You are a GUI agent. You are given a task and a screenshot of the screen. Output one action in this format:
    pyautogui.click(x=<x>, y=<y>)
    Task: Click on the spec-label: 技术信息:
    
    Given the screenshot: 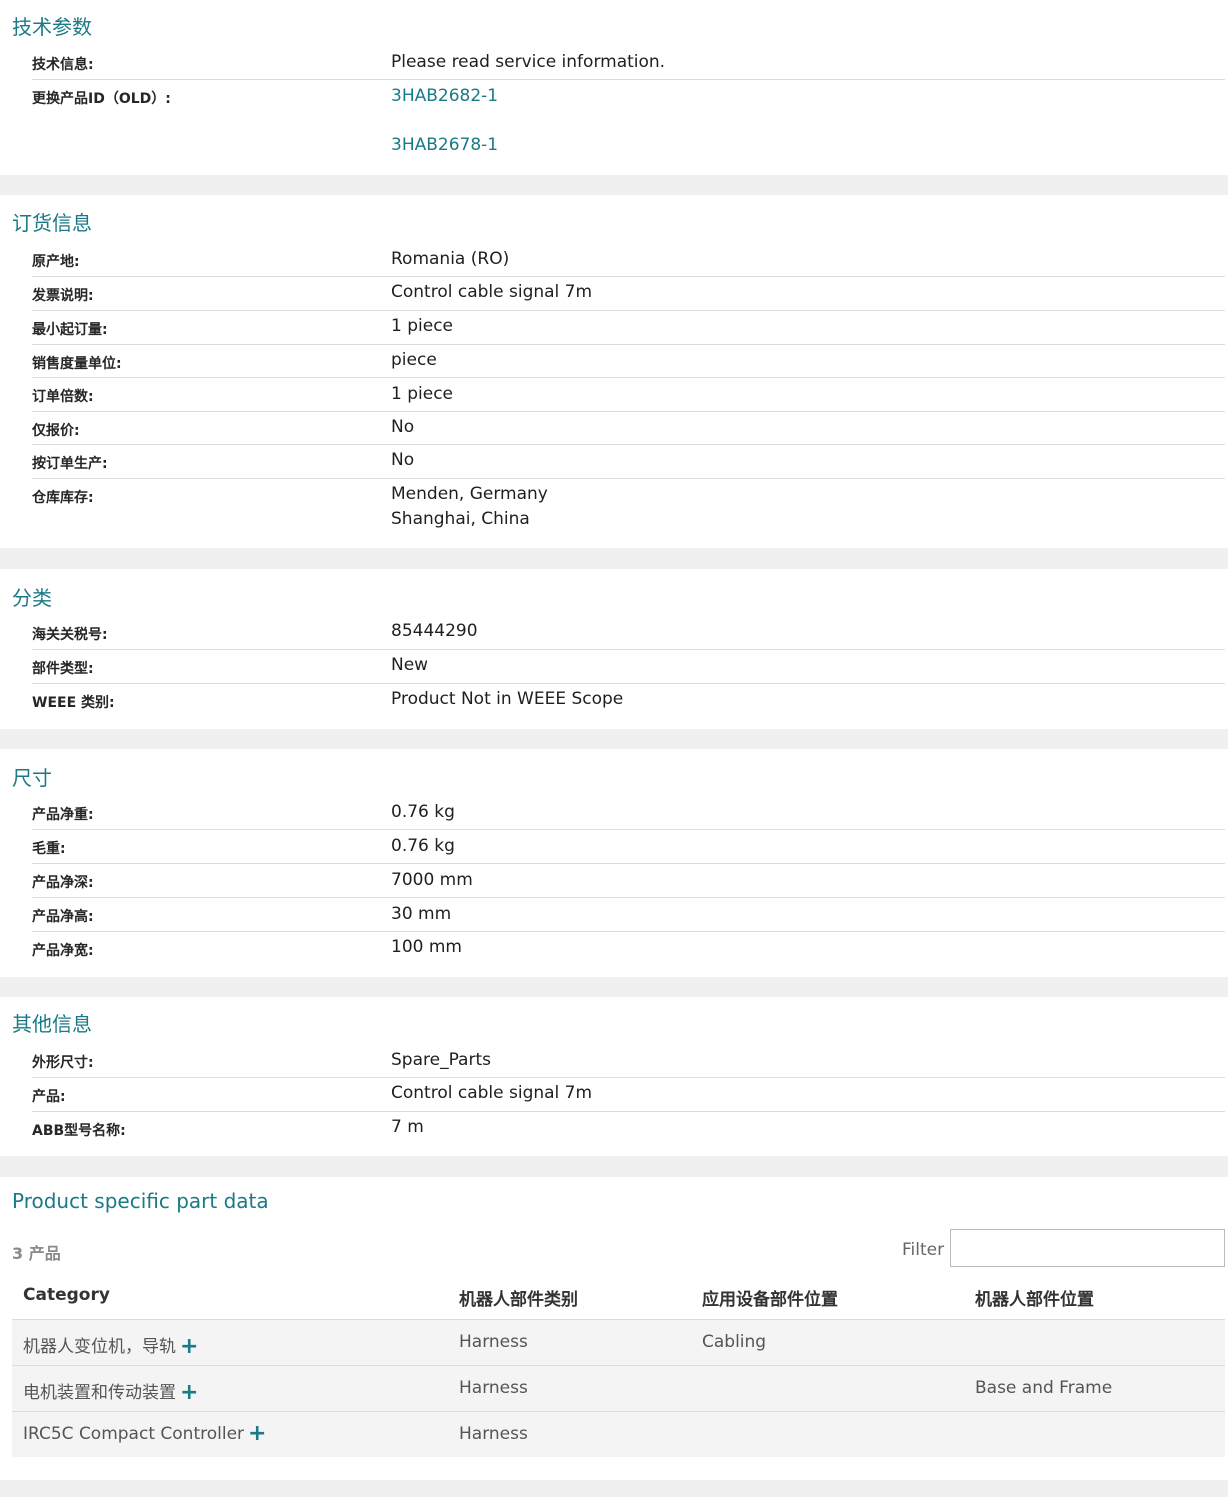 What is the action you would take?
    pyautogui.click(x=63, y=65)
    